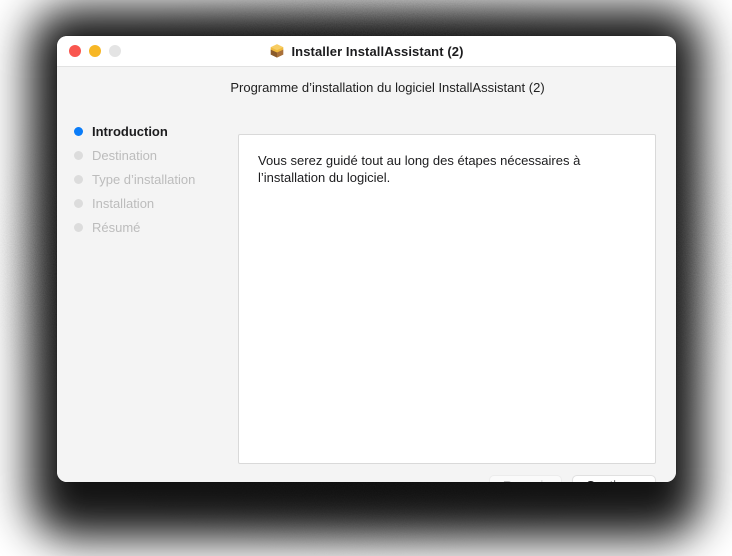  What do you see at coordinates (116, 227) in the screenshot?
I see `sidebar-item-label: Résumé` at bounding box center [116, 227].